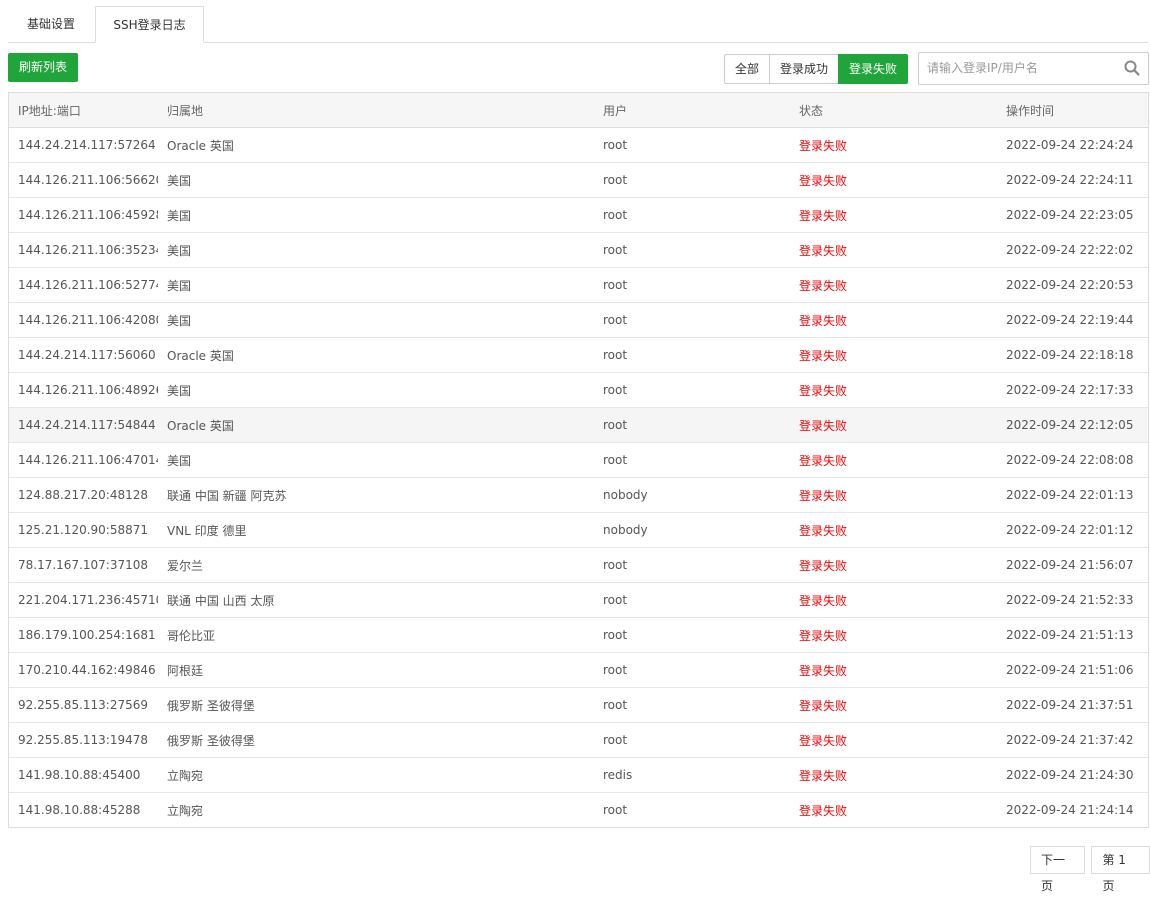 The width and height of the screenshot is (1150, 899). What do you see at coordinates (1072, 530) in the screenshot?
I see `cell-time: 2022-09-24 22:01:12` at bounding box center [1072, 530].